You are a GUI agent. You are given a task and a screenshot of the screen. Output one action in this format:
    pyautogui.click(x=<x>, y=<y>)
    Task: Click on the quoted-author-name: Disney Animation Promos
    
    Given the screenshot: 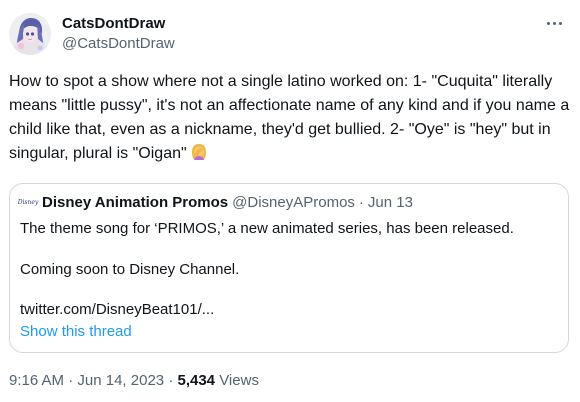 What is the action you would take?
    pyautogui.click(x=135, y=203)
    